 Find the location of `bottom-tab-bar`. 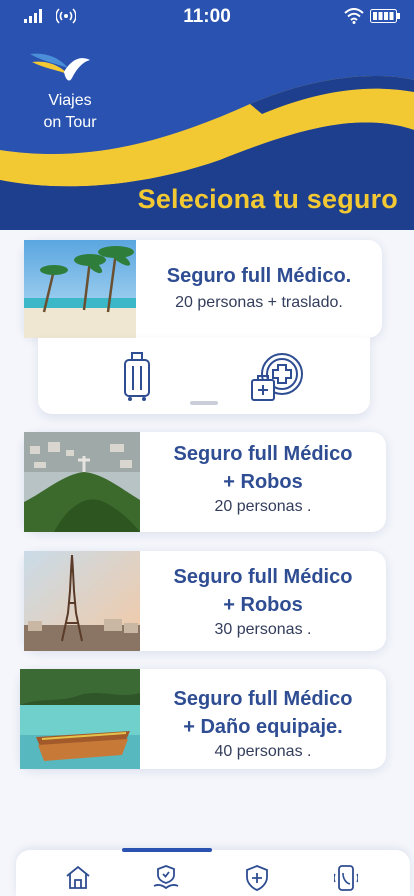

bottom-tab-bar is located at coordinates (213, 872).